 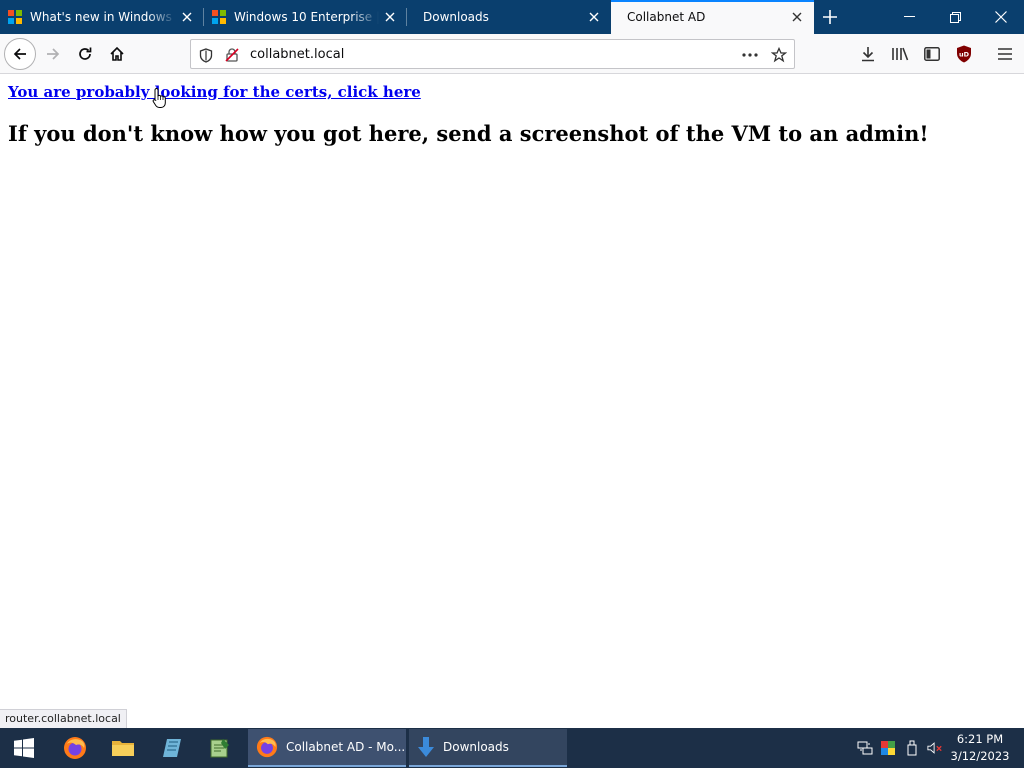 I want to click on ublock-badge-text: uD, so click(x=964, y=55).